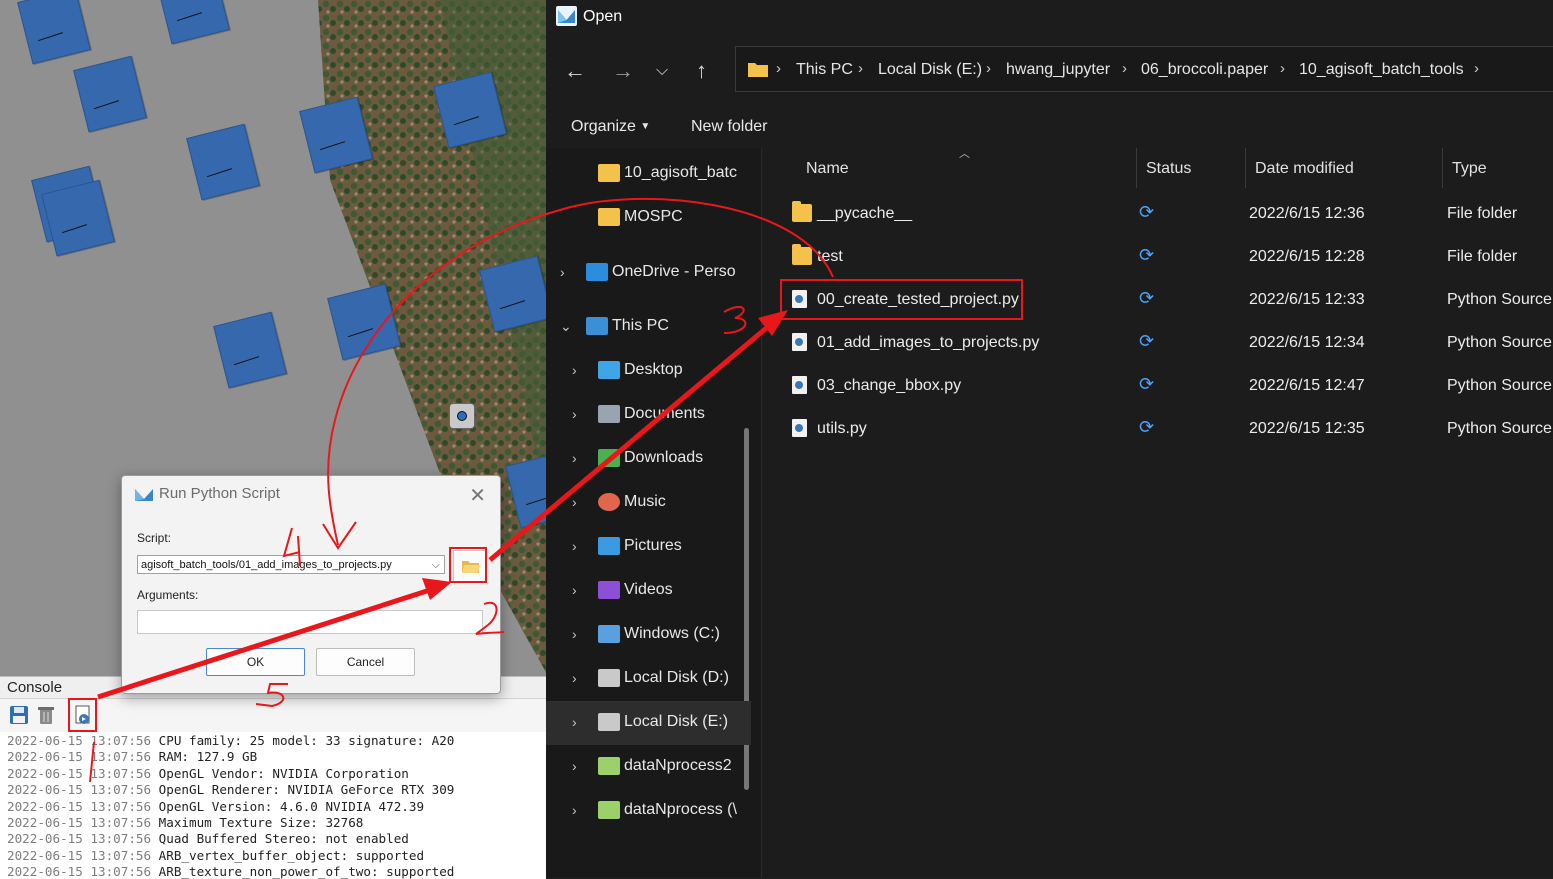 This screenshot has width=1553, height=879. What do you see at coordinates (648, 174) in the screenshot?
I see `nav-item: 10_agisoft_batc` at bounding box center [648, 174].